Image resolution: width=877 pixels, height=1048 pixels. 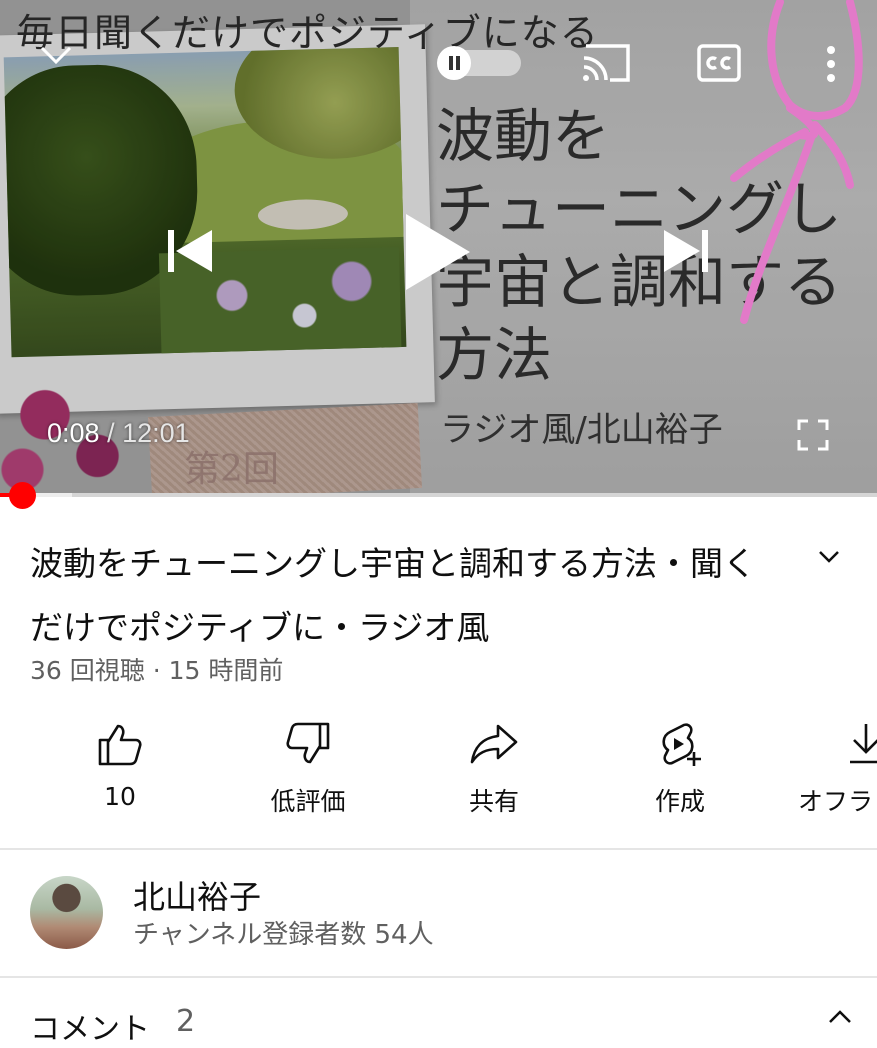 I want to click on thumbnail-credit: ラジオ風/北山裕子, so click(x=581, y=430).